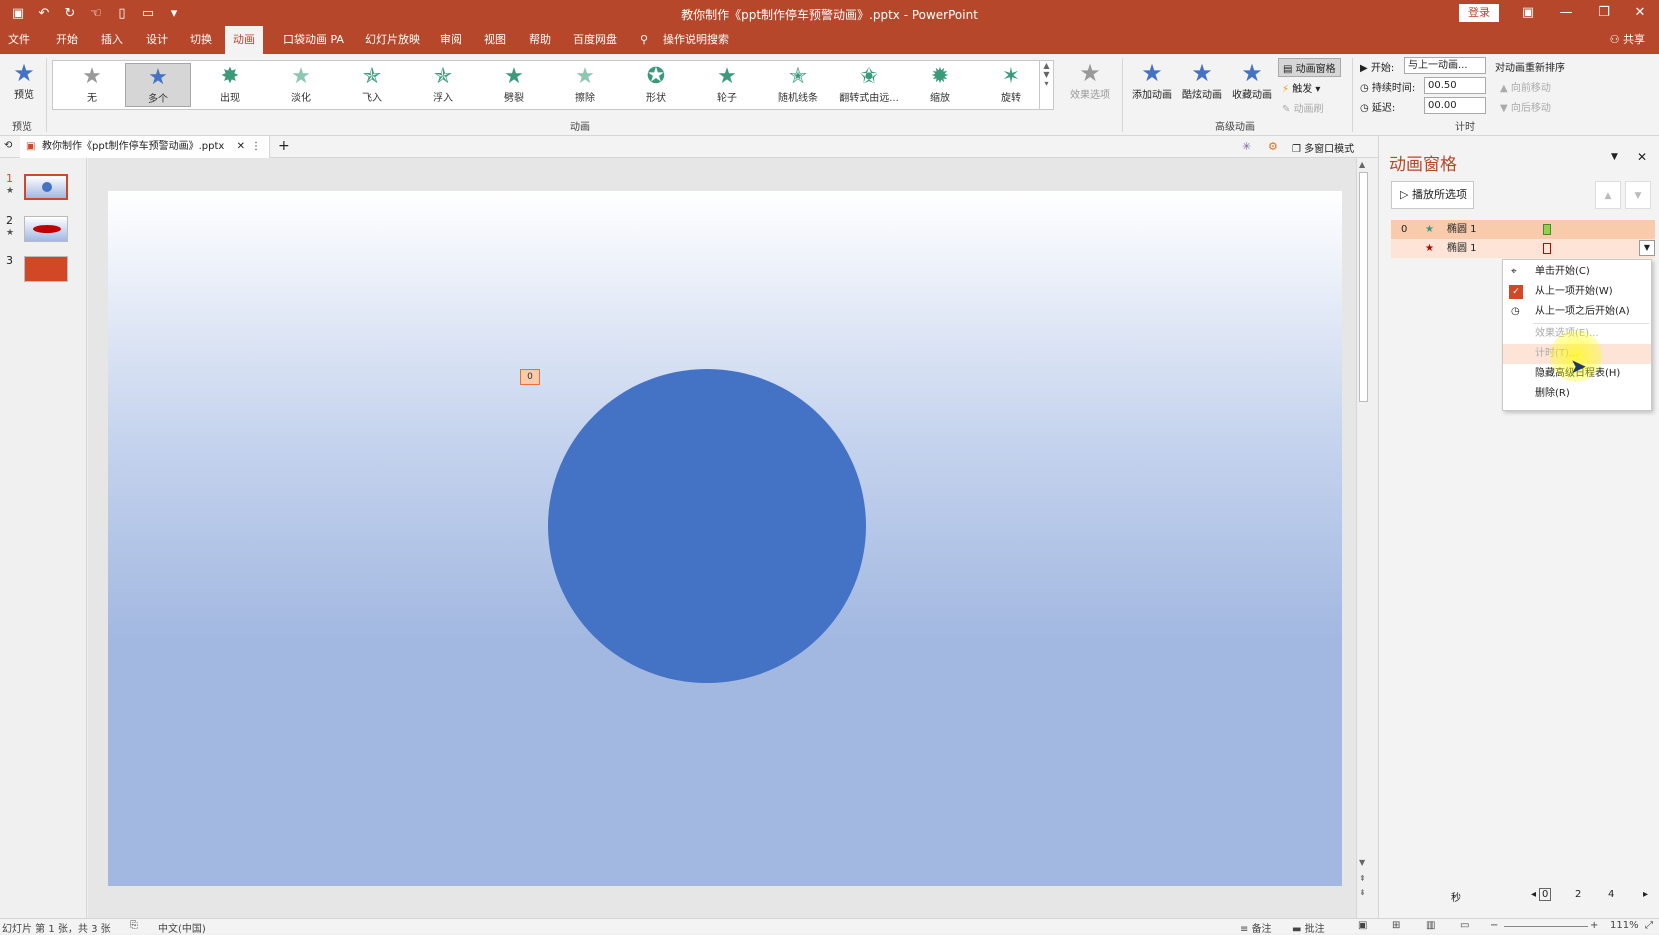 The height and width of the screenshot is (935, 1659). What do you see at coordinates (43, 538) in the screenshot?
I see `slide-thumbnail-pane: 1 ★ 2 ★ 3` at bounding box center [43, 538].